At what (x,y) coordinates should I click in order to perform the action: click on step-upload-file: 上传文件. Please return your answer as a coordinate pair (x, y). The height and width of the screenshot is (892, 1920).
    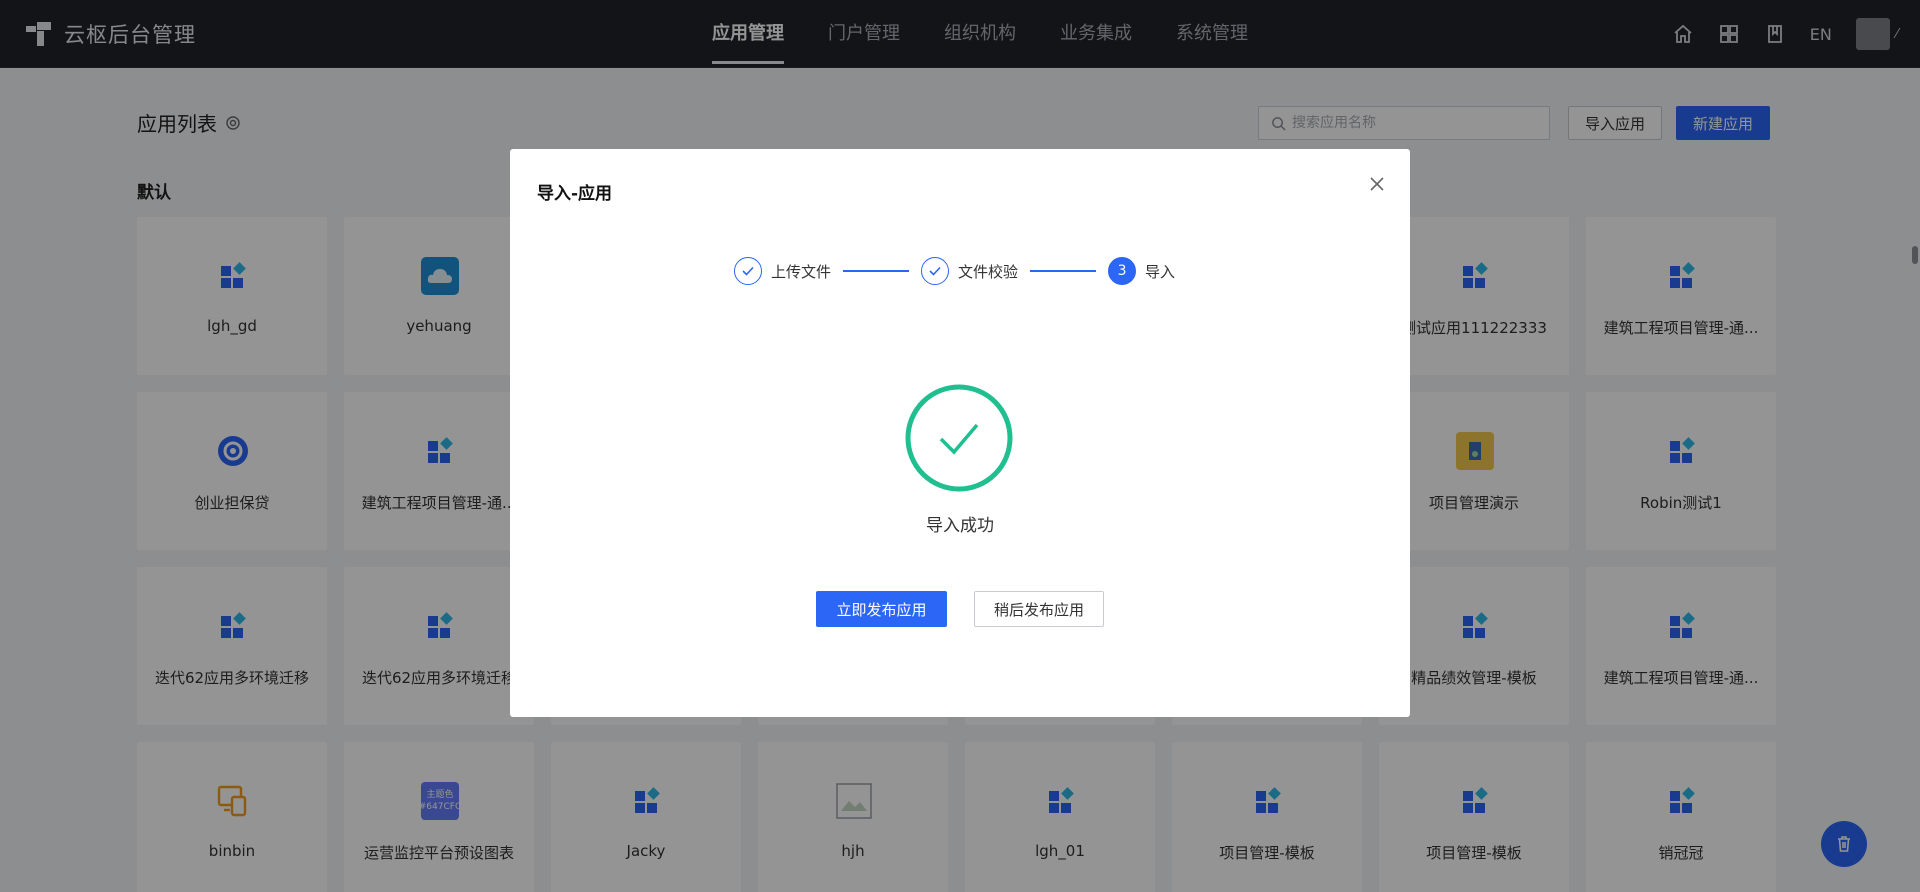
    Looking at the image, I should click on (782, 271).